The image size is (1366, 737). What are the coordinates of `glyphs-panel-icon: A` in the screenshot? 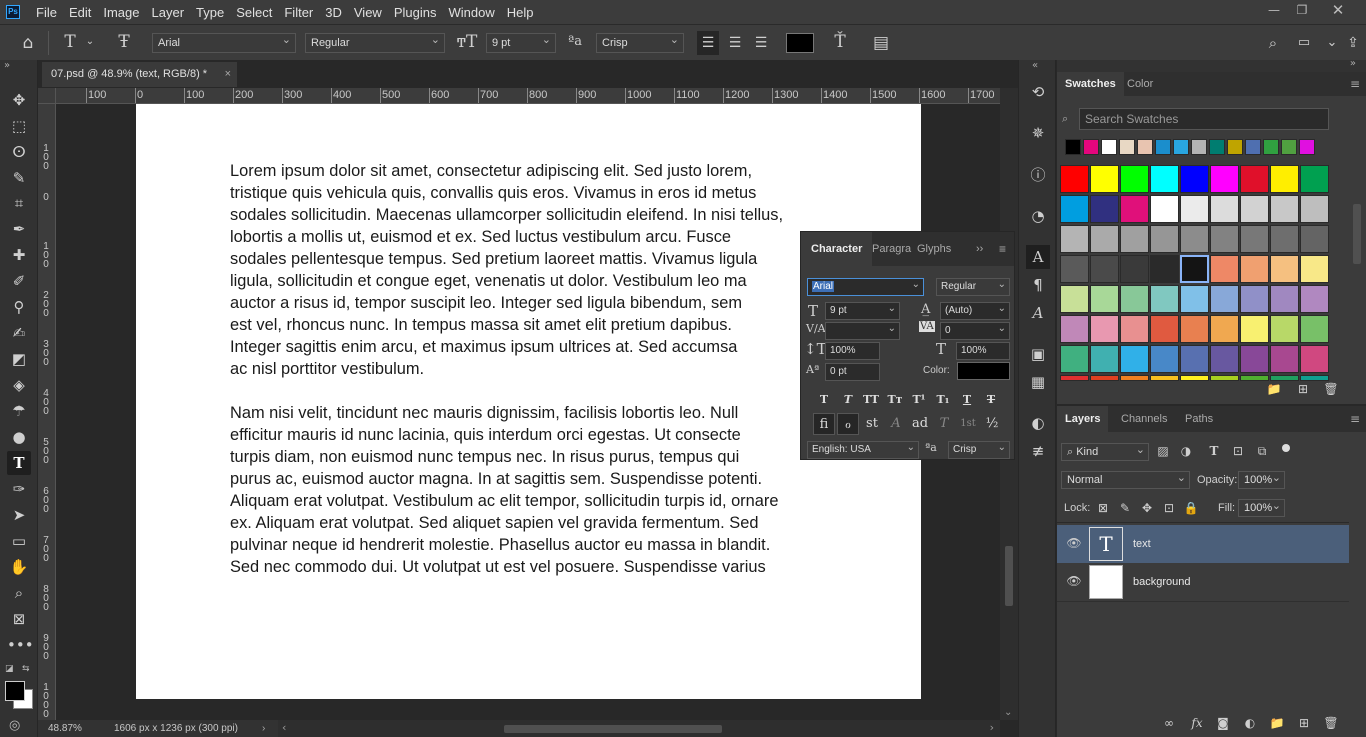 It's located at (1038, 313).